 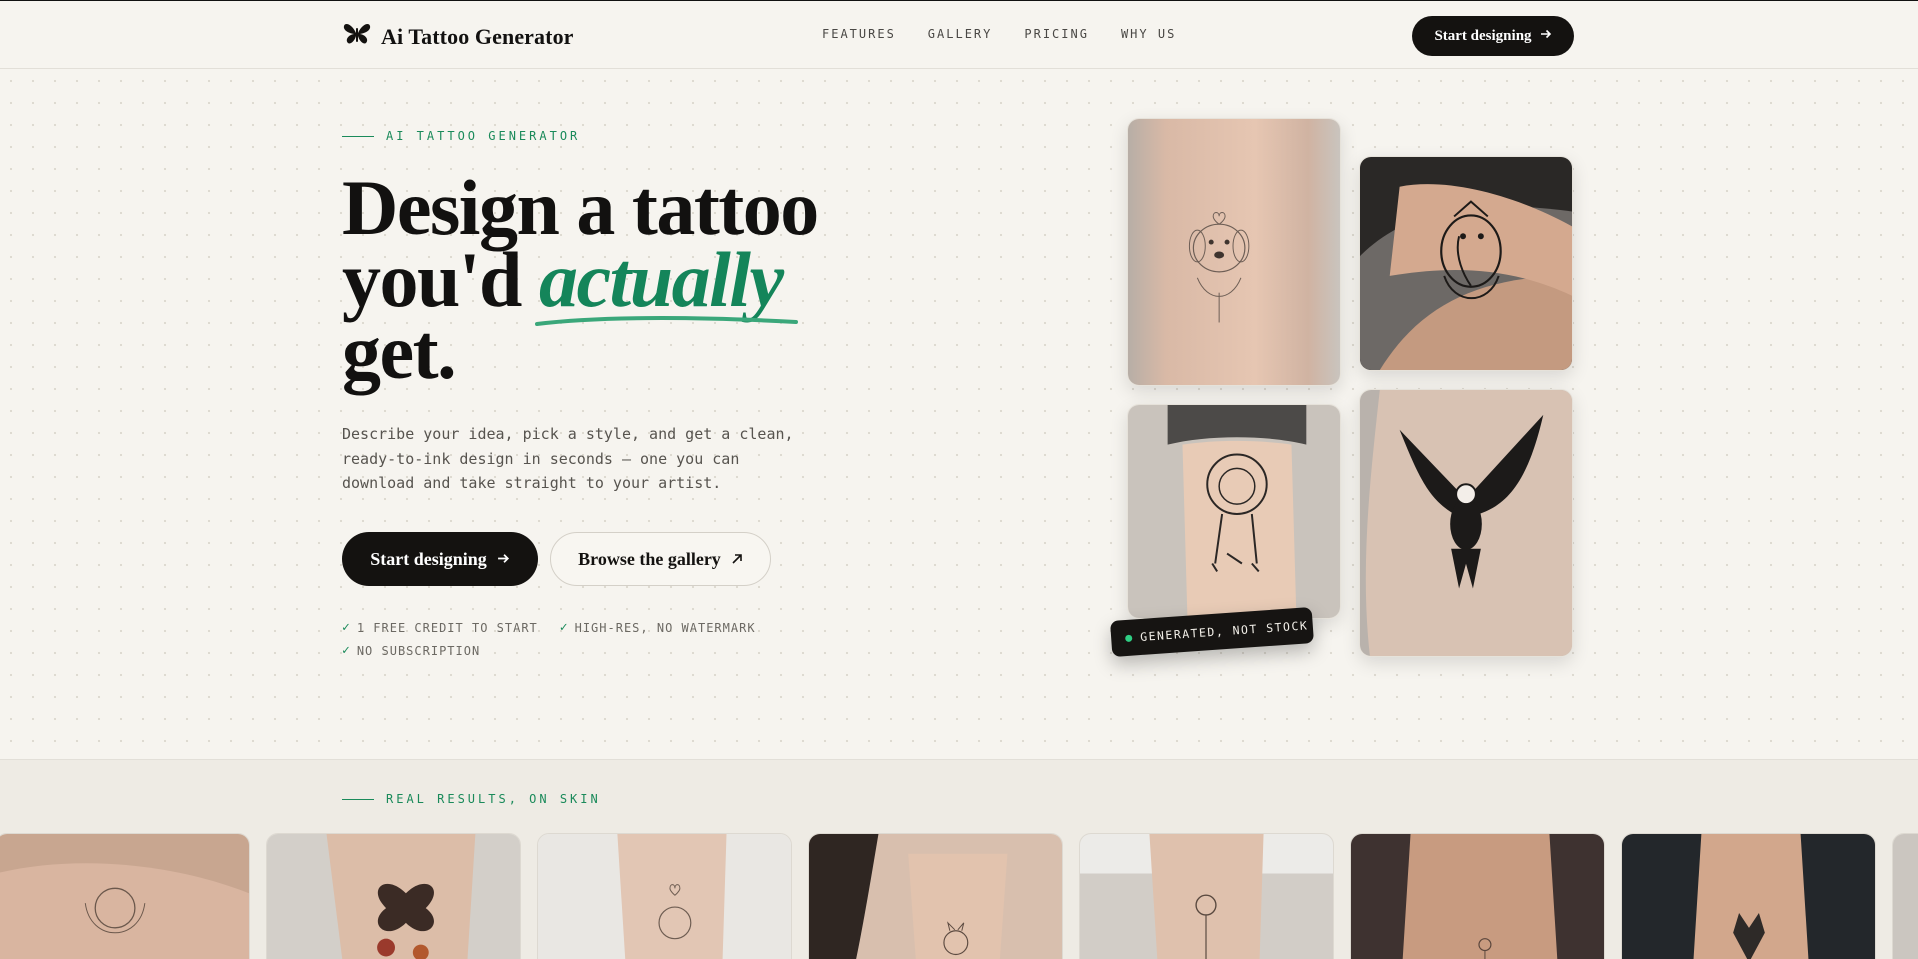 What do you see at coordinates (399, 351) in the screenshot?
I see `headline-line-3: get.` at bounding box center [399, 351].